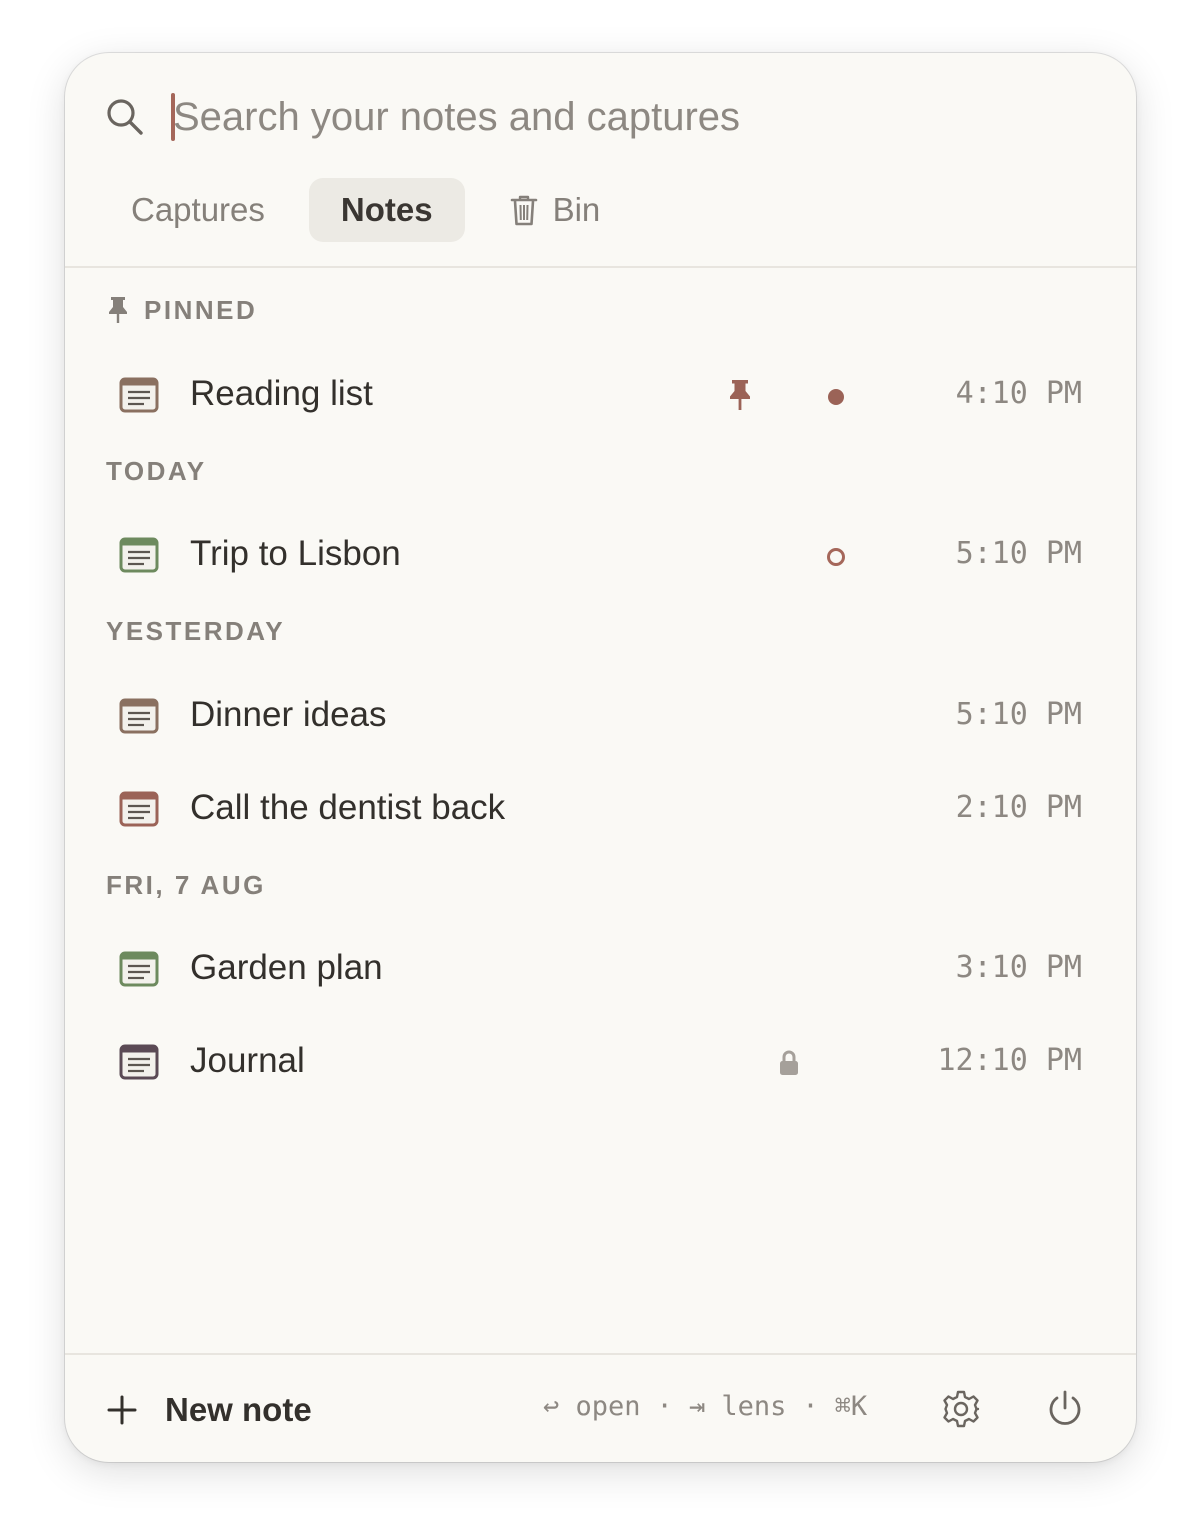 The width and height of the screenshot is (1200, 1538). I want to click on tab-bin: Bin, so click(555, 210).